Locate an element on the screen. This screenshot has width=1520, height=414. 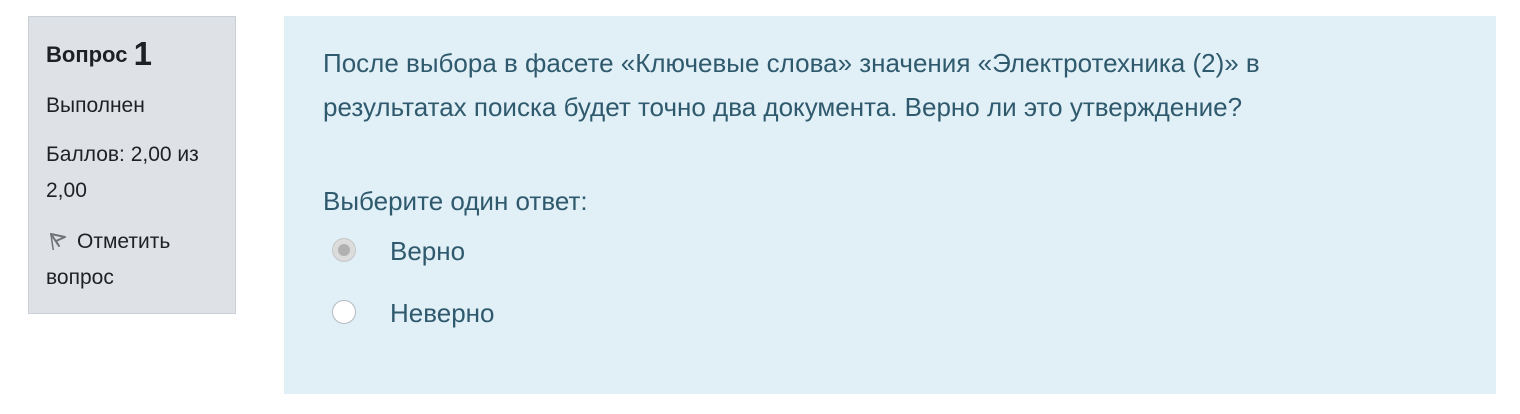
grade-line-1: Баллов: 2,00 из is located at coordinates (122, 154).